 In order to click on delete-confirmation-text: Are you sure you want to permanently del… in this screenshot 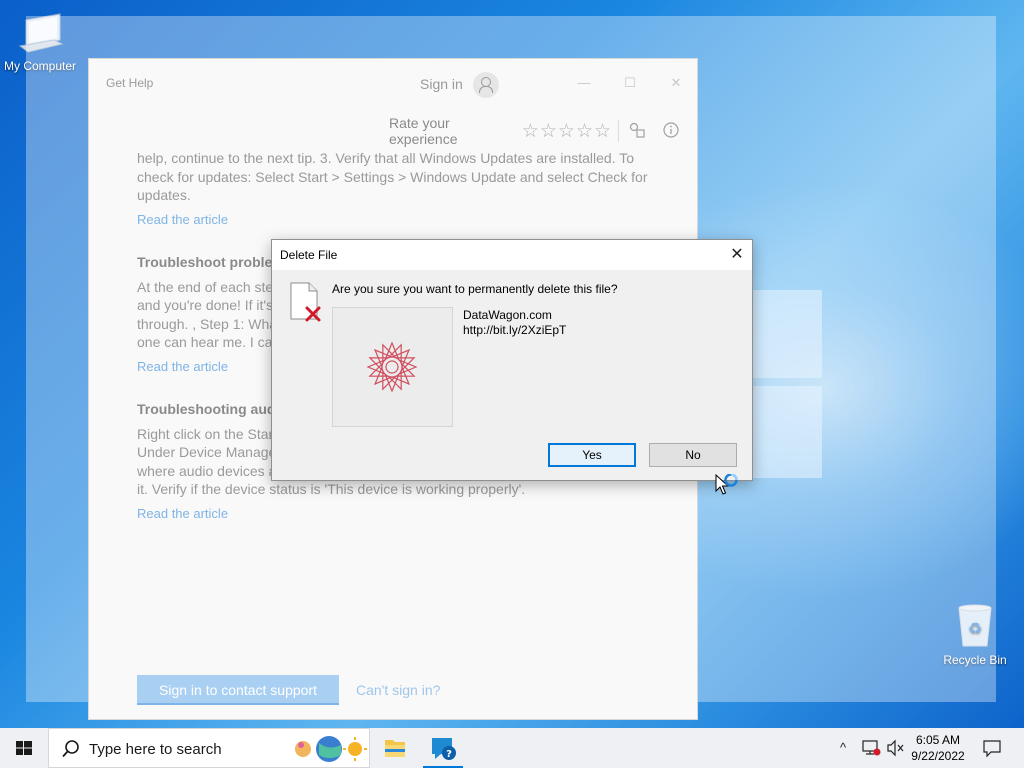, I will do `click(475, 289)`.